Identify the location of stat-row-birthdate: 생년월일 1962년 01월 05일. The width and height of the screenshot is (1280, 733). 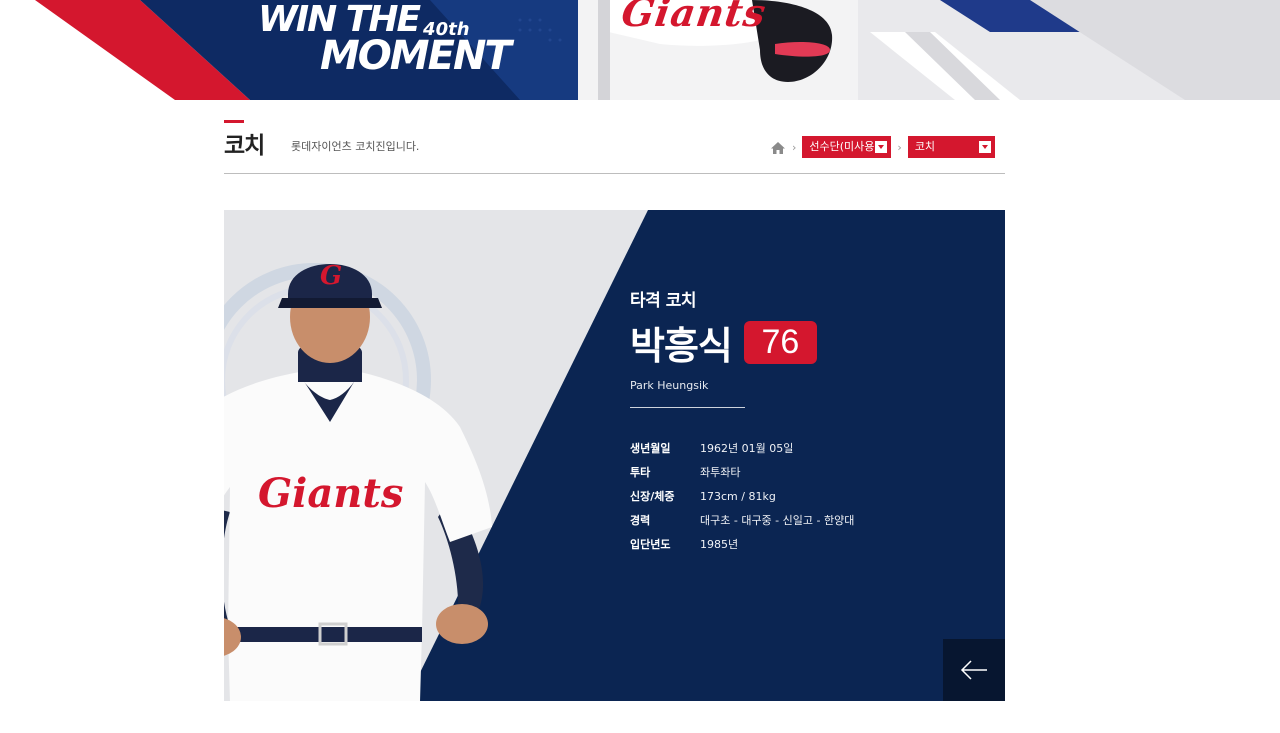
(742, 449).